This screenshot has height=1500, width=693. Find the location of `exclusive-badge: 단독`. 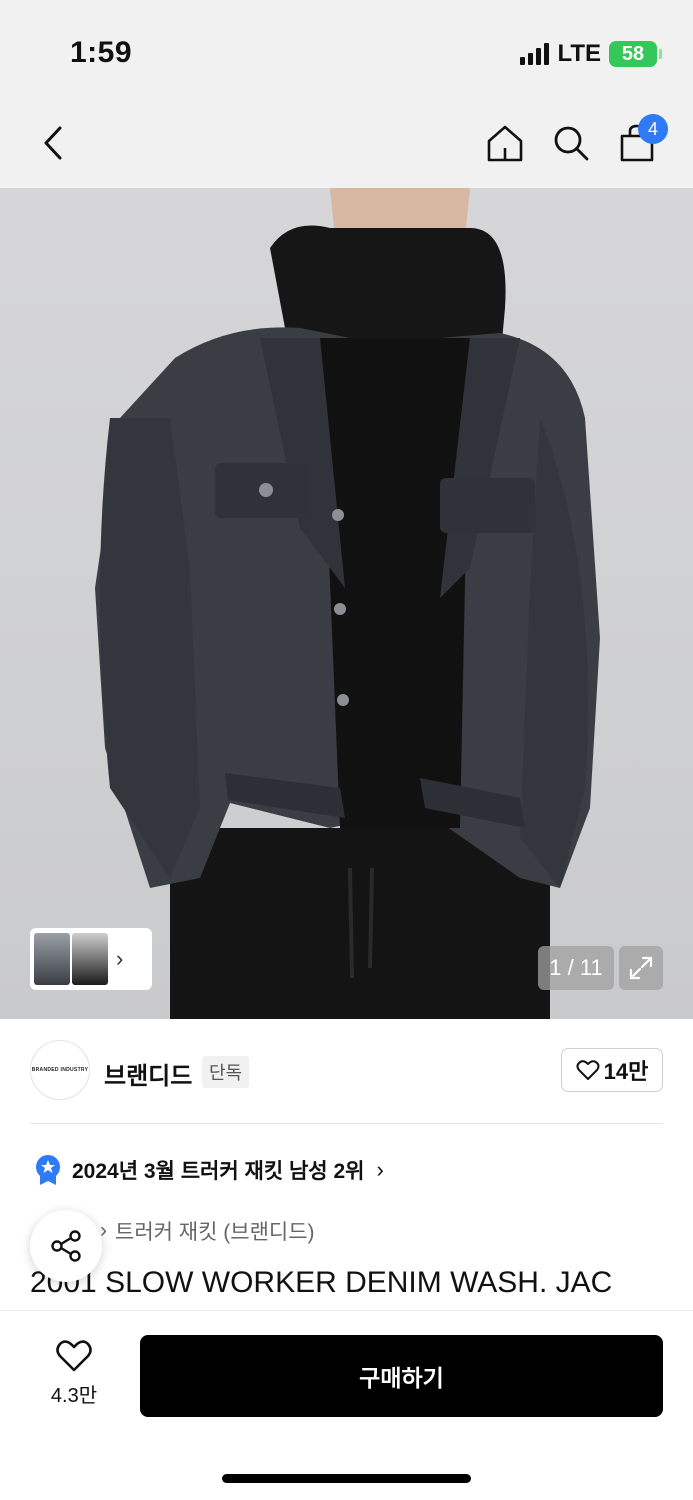

exclusive-badge: 단독 is located at coordinates (226, 1072).